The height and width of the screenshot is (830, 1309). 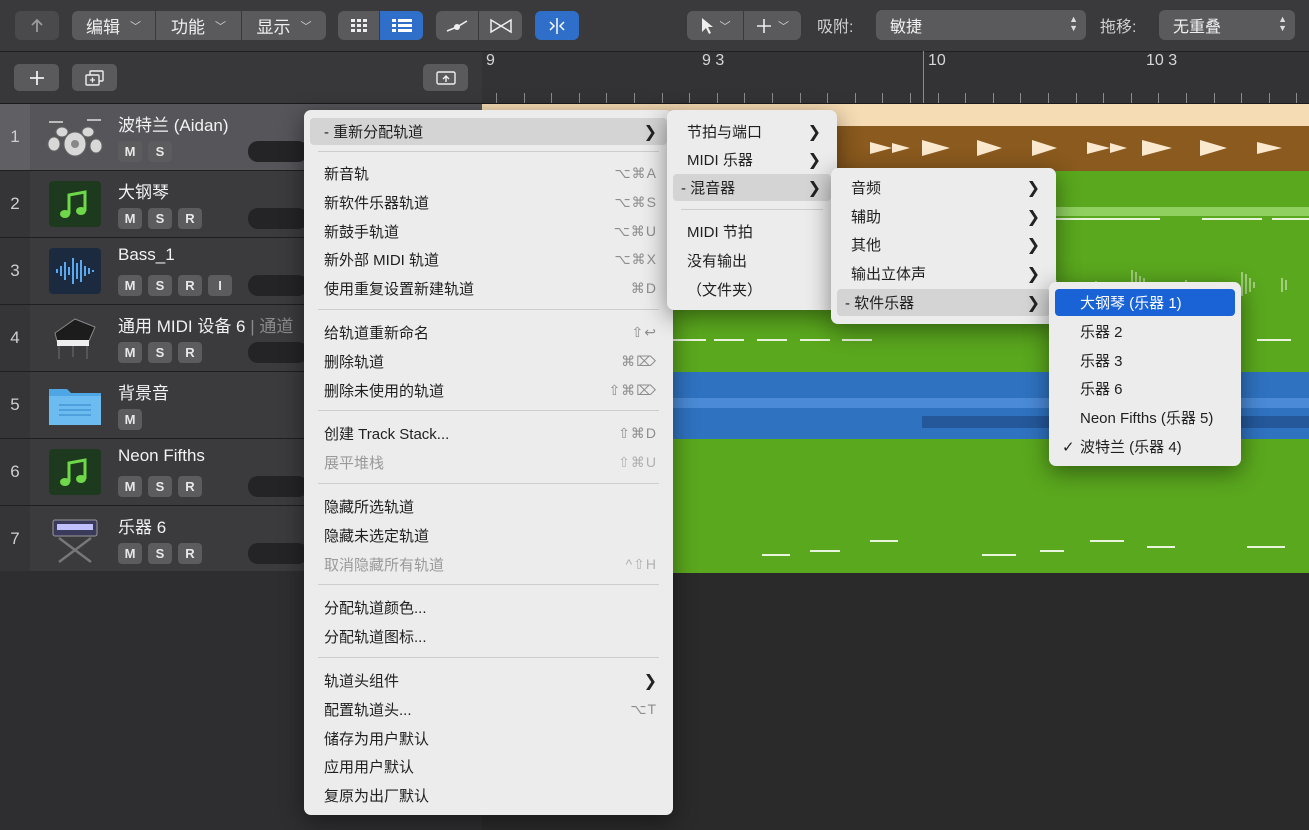 I want to click on context-menu-item: 复原为出厂默认, so click(x=488, y=795).